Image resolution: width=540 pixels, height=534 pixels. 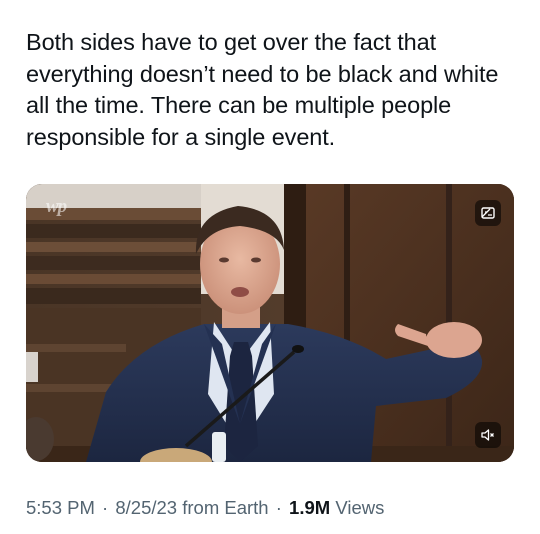 What do you see at coordinates (309, 507) in the screenshot?
I see `views-count: 1.9M` at bounding box center [309, 507].